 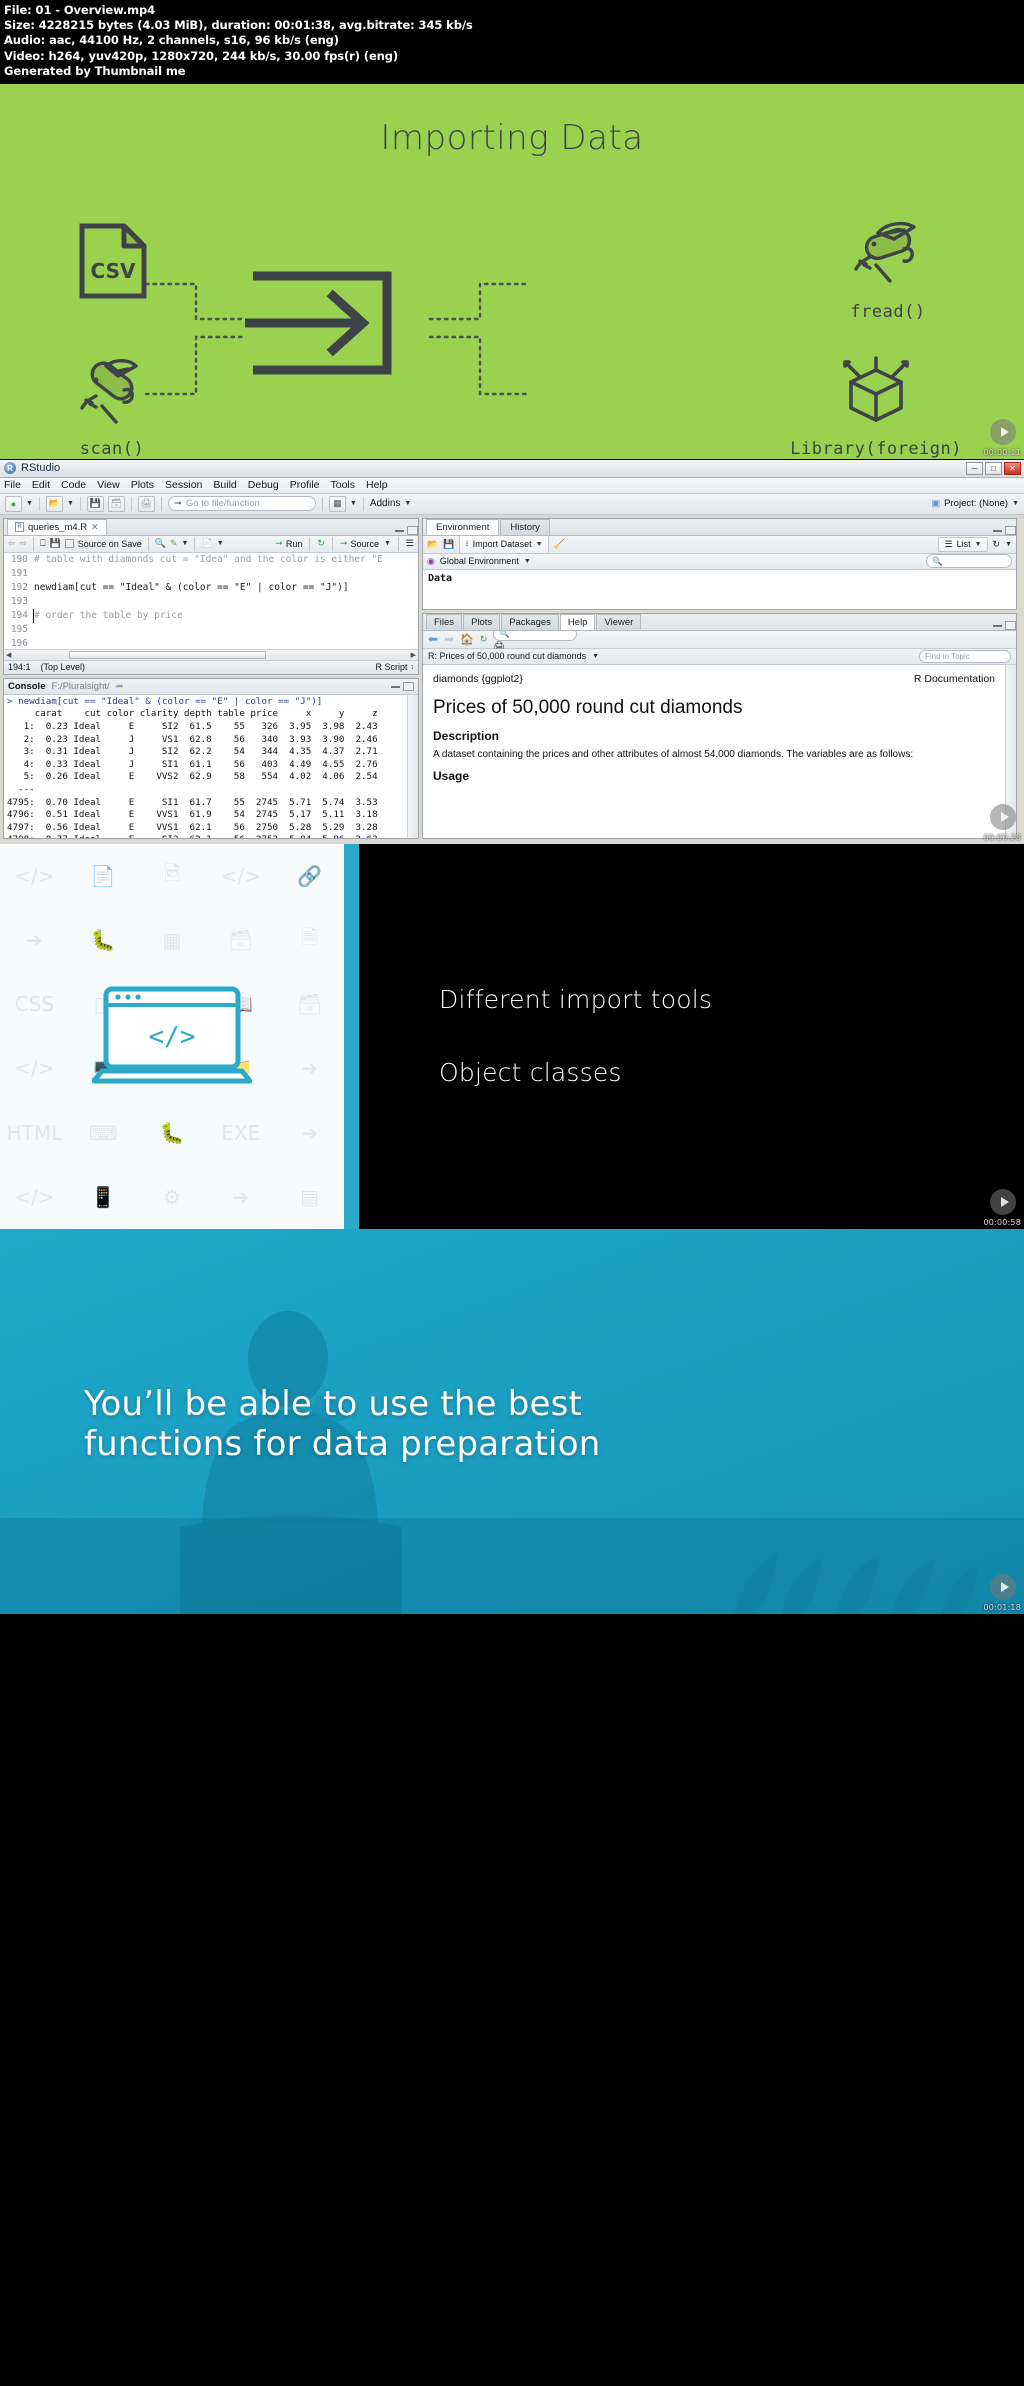 What do you see at coordinates (55, 543) in the screenshot?
I see `save-editor-icon: 💾` at bounding box center [55, 543].